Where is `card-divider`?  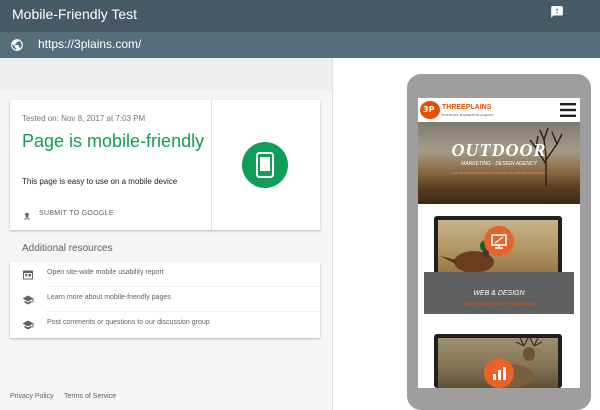
card-divider is located at coordinates (211, 165).